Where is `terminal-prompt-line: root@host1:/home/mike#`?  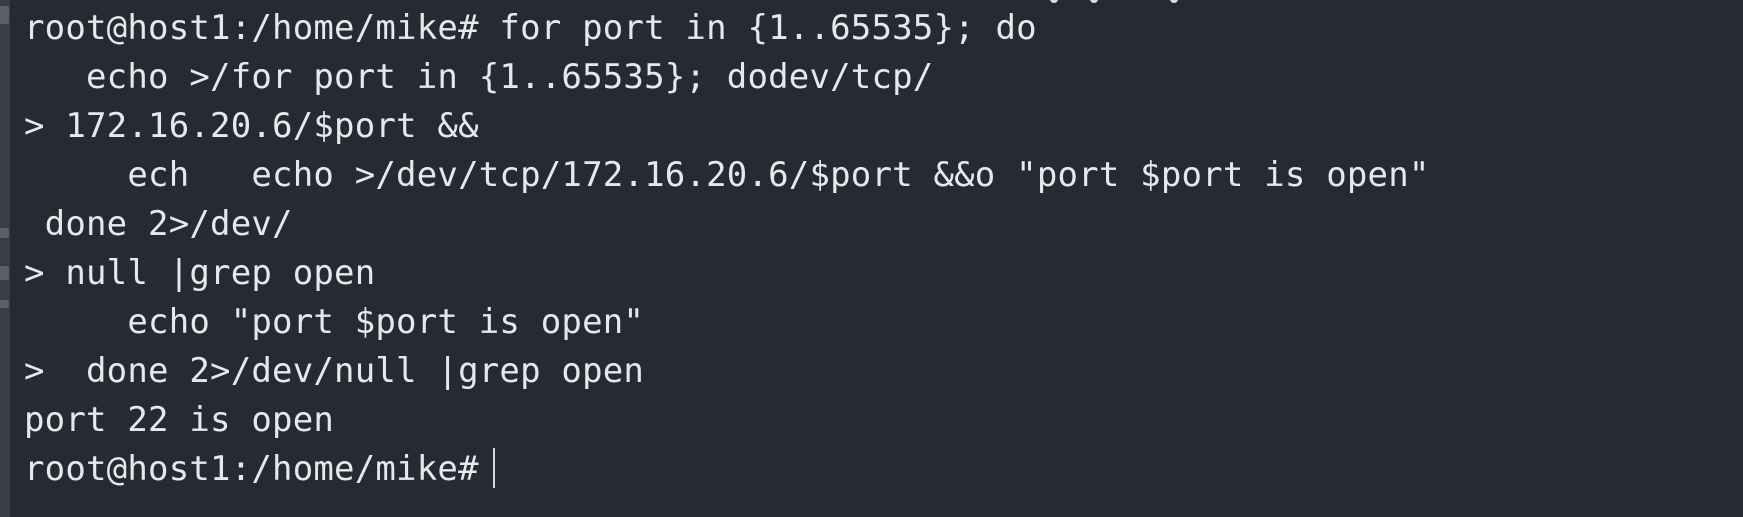
terminal-prompt-line: root@host1:/home/mike# is located at coordinates (874, 469).